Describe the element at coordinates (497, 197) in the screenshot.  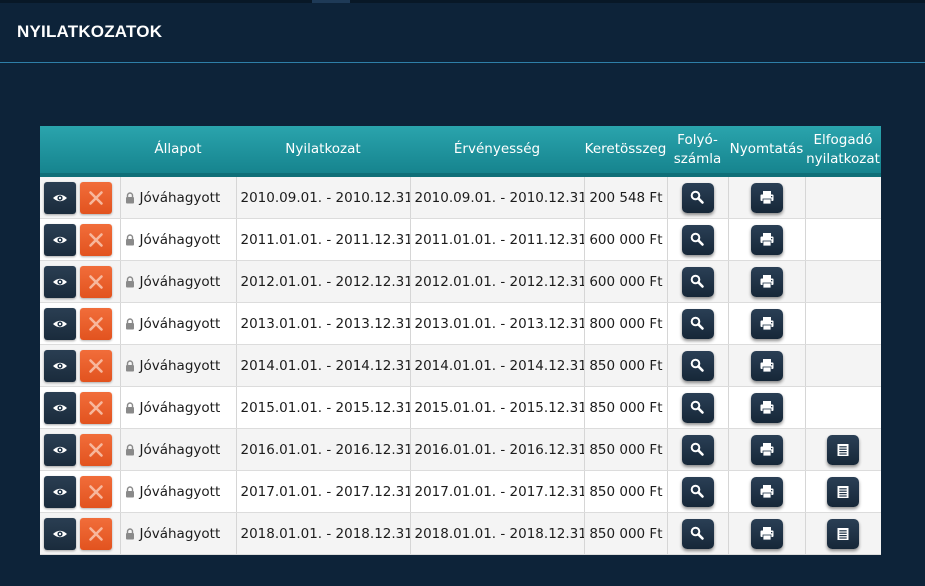
I see `validity-period: 2010.09.01. - 2010.12.31.` at that location.